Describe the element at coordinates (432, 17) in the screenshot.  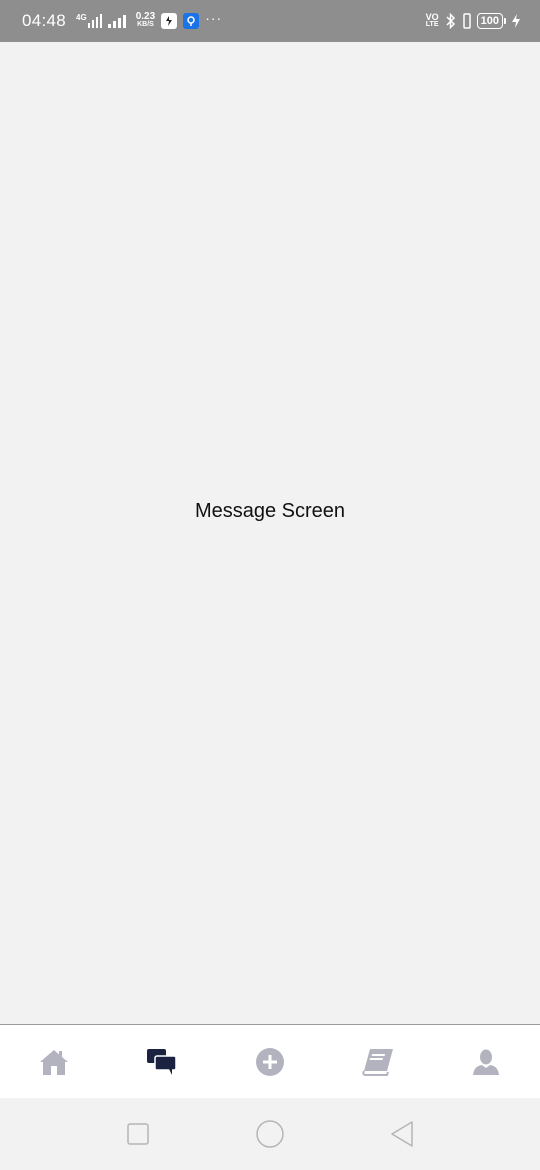
I see `volte-top: VO` at that location.